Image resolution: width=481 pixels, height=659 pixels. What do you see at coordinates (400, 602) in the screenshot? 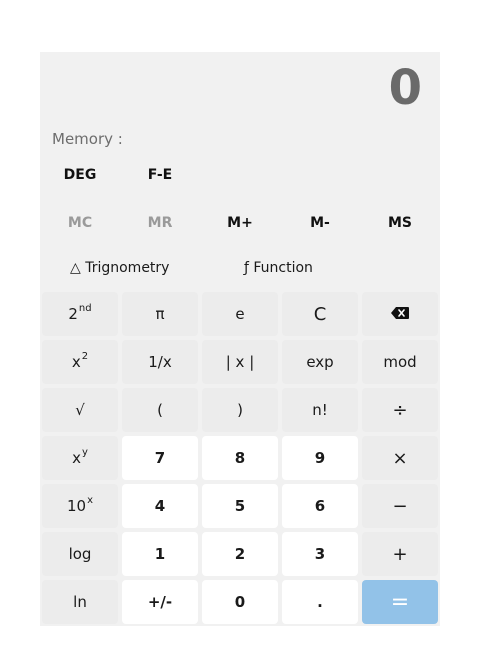
I see `equals-button: =` at bounding box center [400, 602].